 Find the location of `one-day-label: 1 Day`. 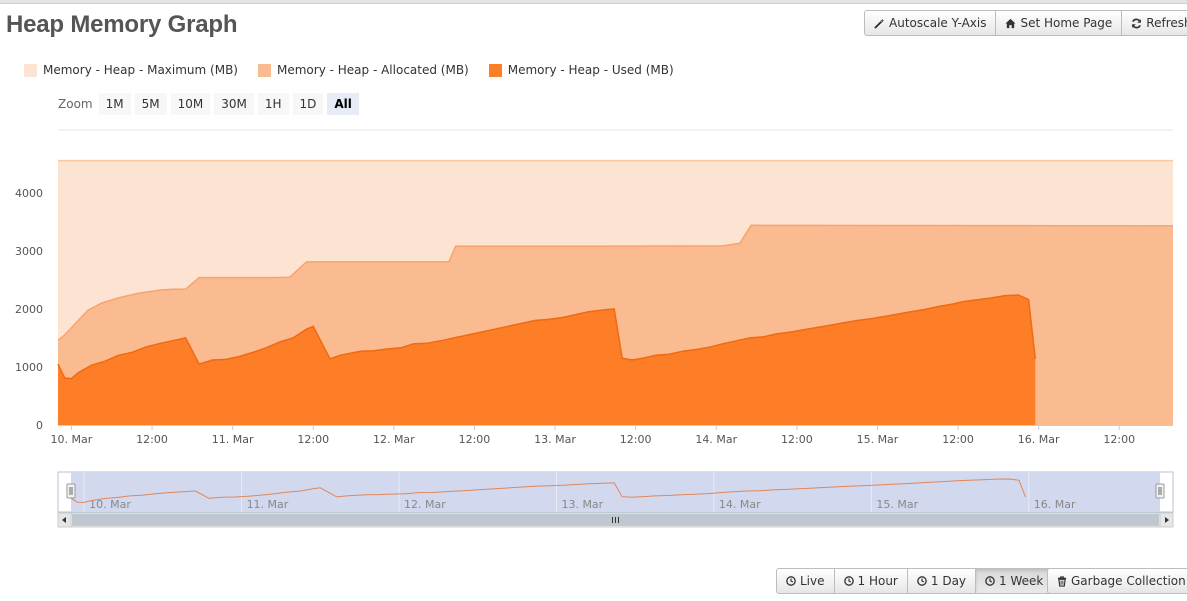

one-day-label: 1 Day is located at coordinates (948, 581).